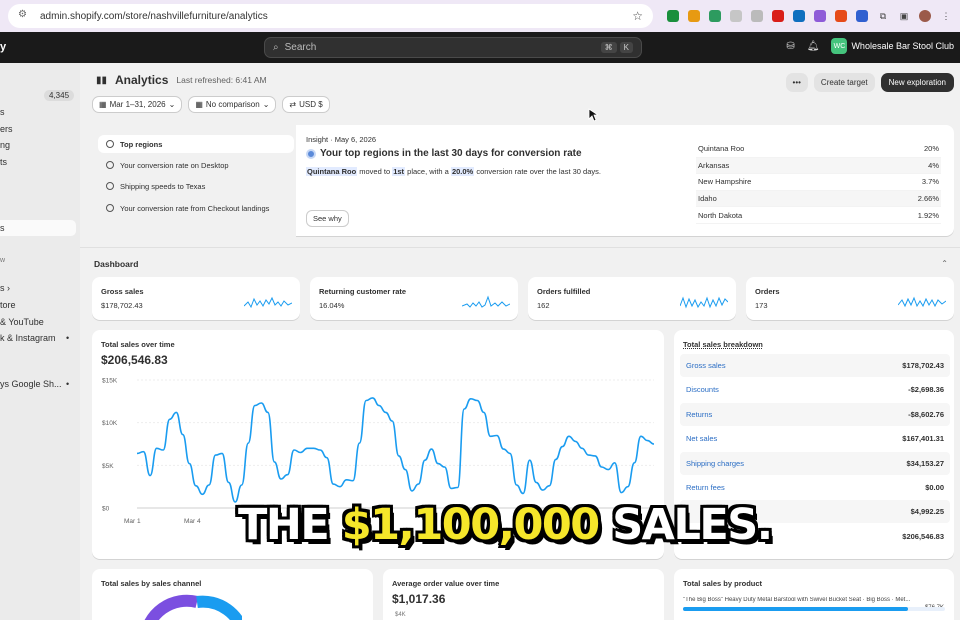  I want to click on breakdown-value: -$8,602.76, so click(926, 414).